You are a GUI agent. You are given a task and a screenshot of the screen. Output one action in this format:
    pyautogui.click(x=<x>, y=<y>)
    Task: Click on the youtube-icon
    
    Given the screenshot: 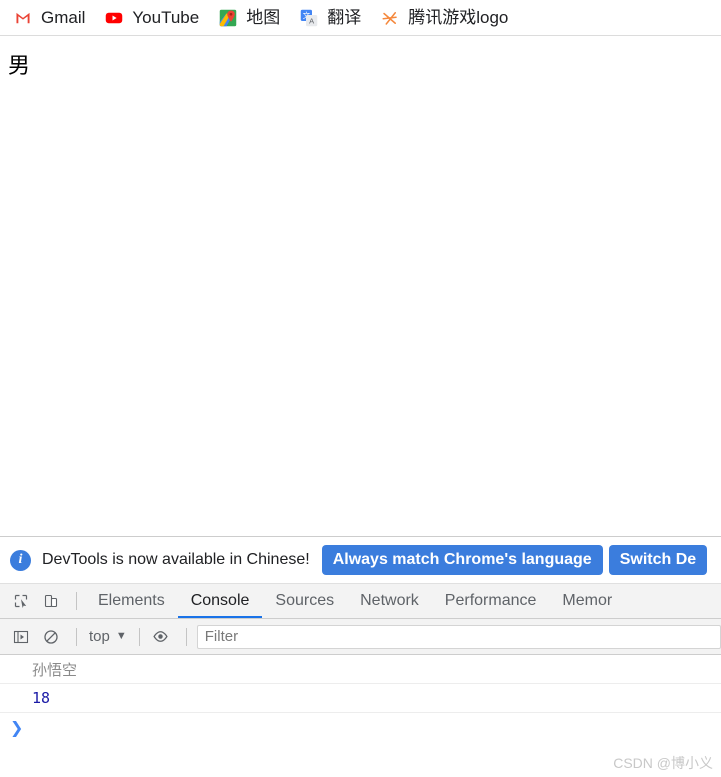 What is the action you would take?
    pyautogui.click(x=114, y=18)
    